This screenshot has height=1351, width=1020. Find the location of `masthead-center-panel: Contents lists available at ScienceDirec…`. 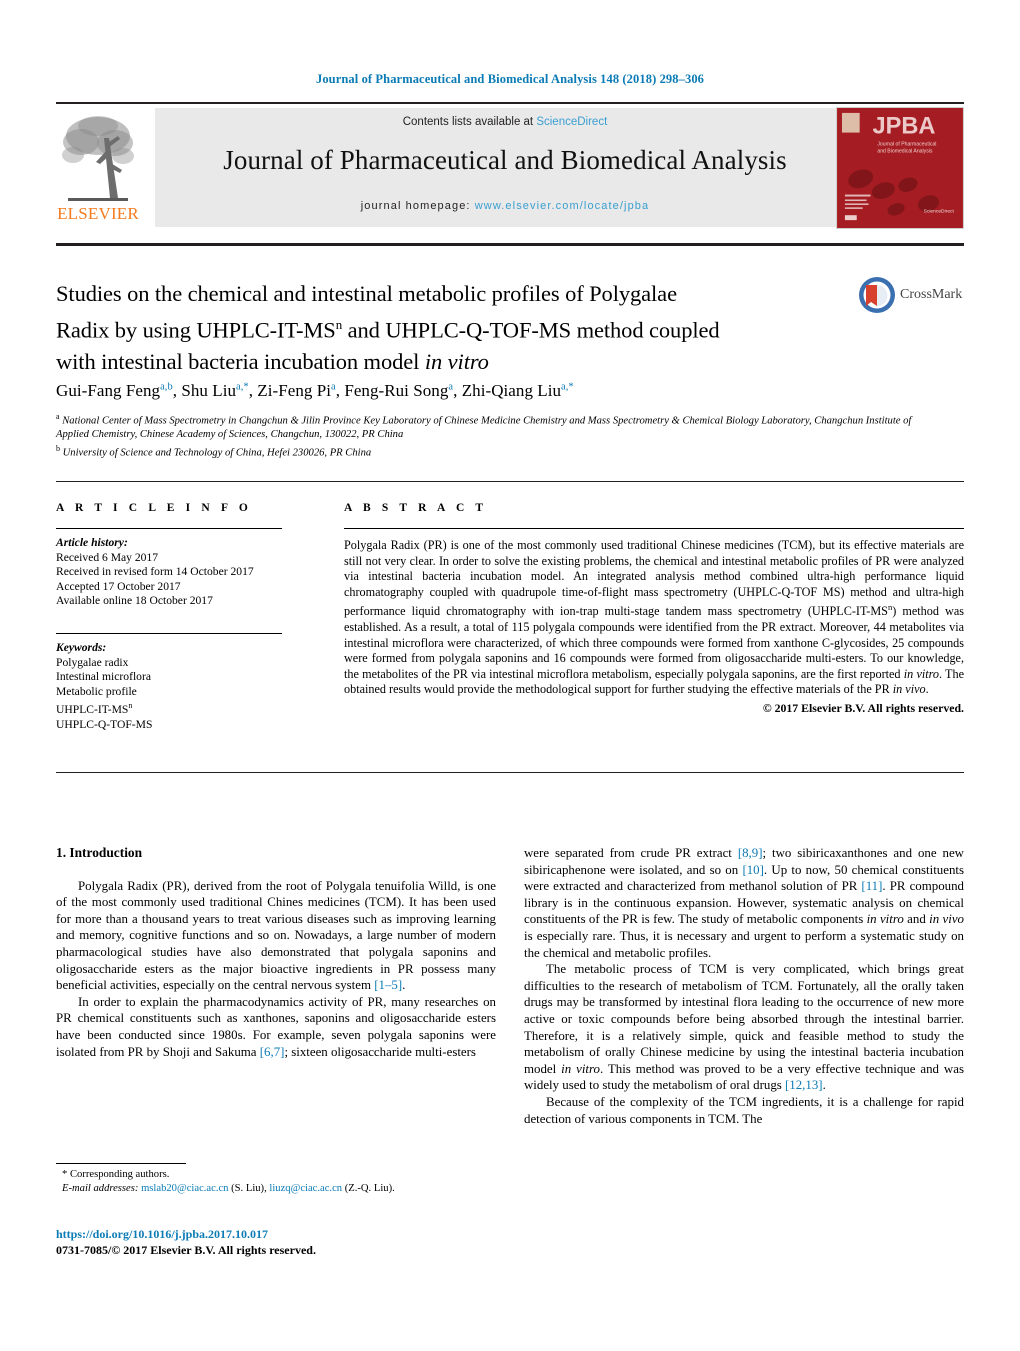

masthead-center-panel: Contents lists available at ScienceDirec… is located at coordinates (505, 167).